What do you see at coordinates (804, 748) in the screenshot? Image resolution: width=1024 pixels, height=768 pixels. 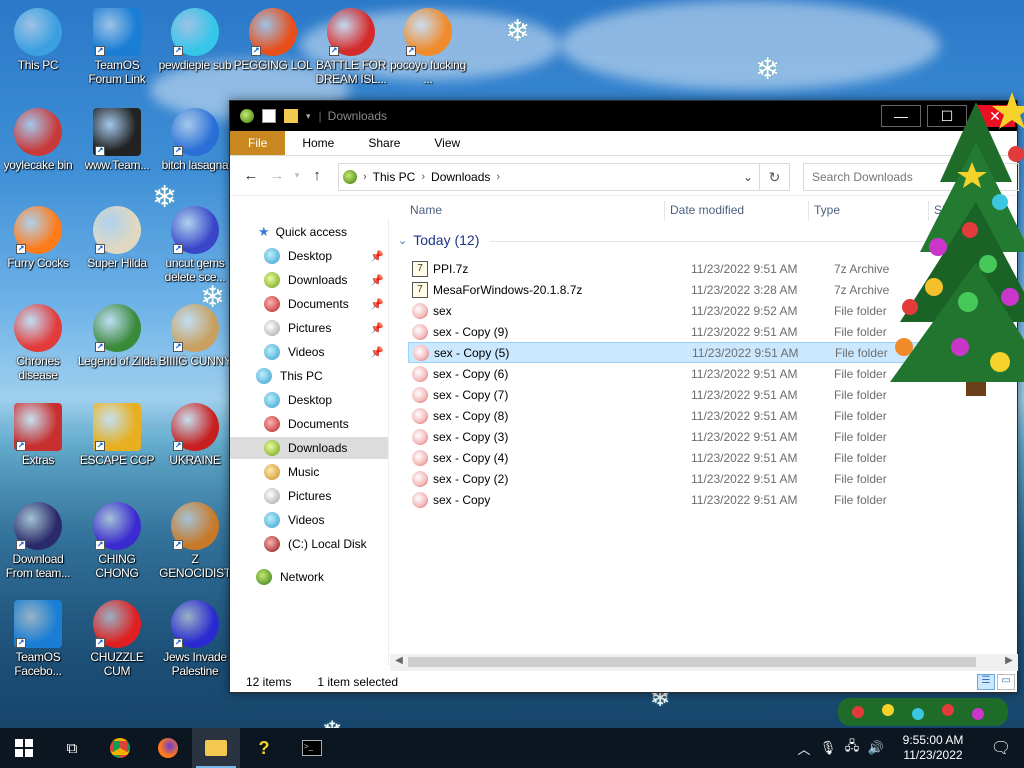 I see `show-hidden-icons-icon: ︿` at bounding box center [804, 748].